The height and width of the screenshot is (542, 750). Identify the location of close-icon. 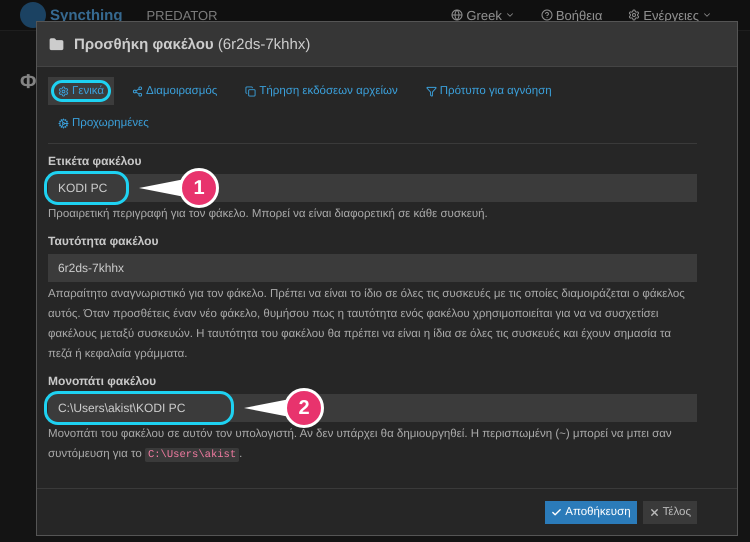
(654, 512).